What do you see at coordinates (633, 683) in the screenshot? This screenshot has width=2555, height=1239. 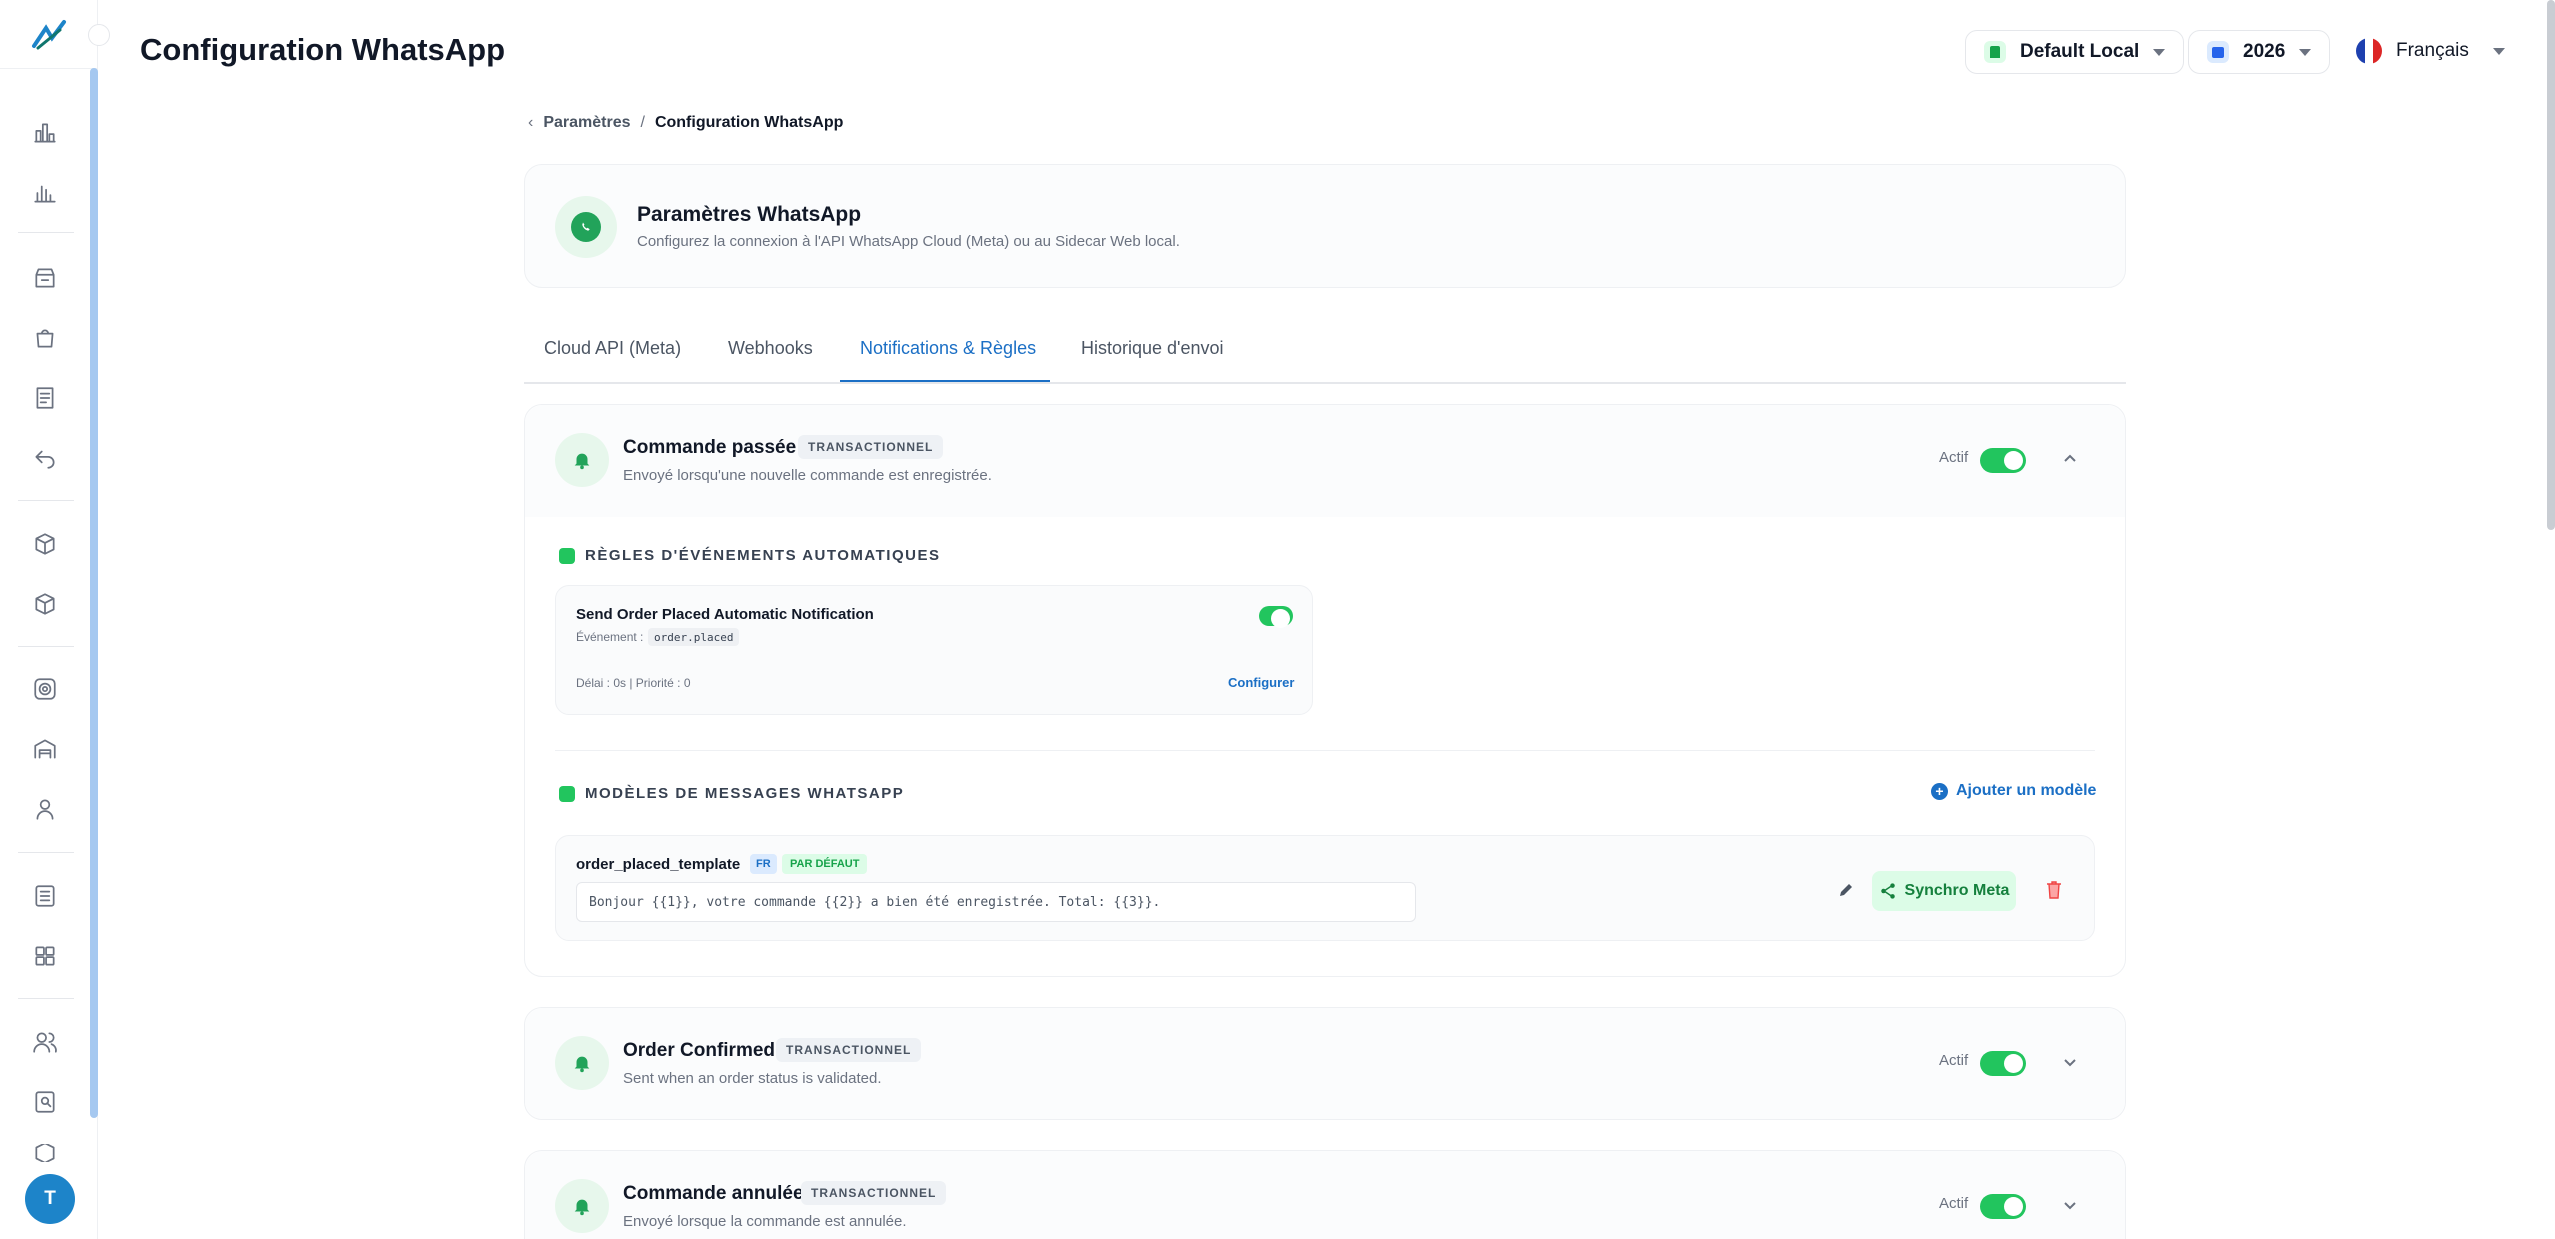 I see `rule-meta: Délai : 0s | Priorité : 0` at bounding box center [633, 683].